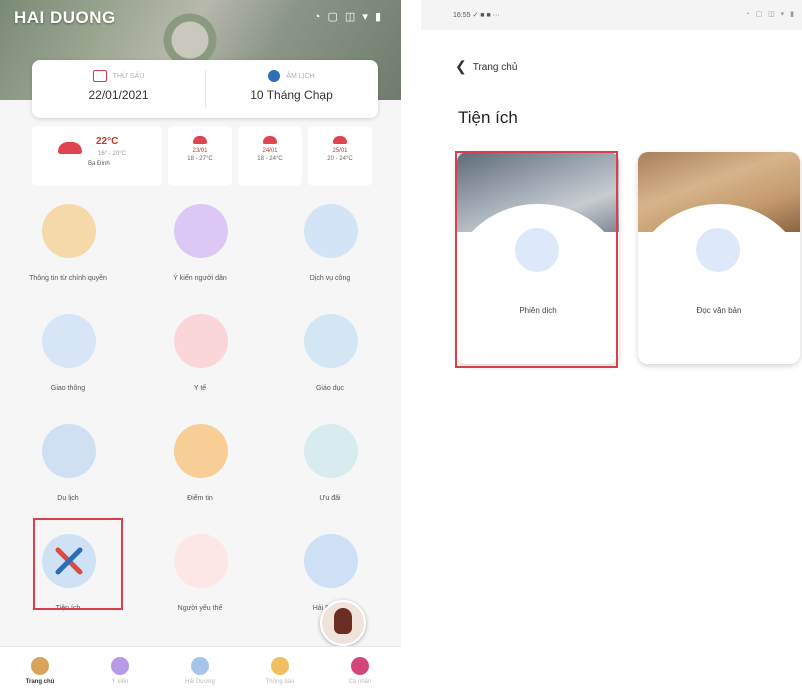  What do you see at coordinates (719, 310) in the screenshot?
I see `card-label: Đọc văn bản` at bounding box center [719, 310].